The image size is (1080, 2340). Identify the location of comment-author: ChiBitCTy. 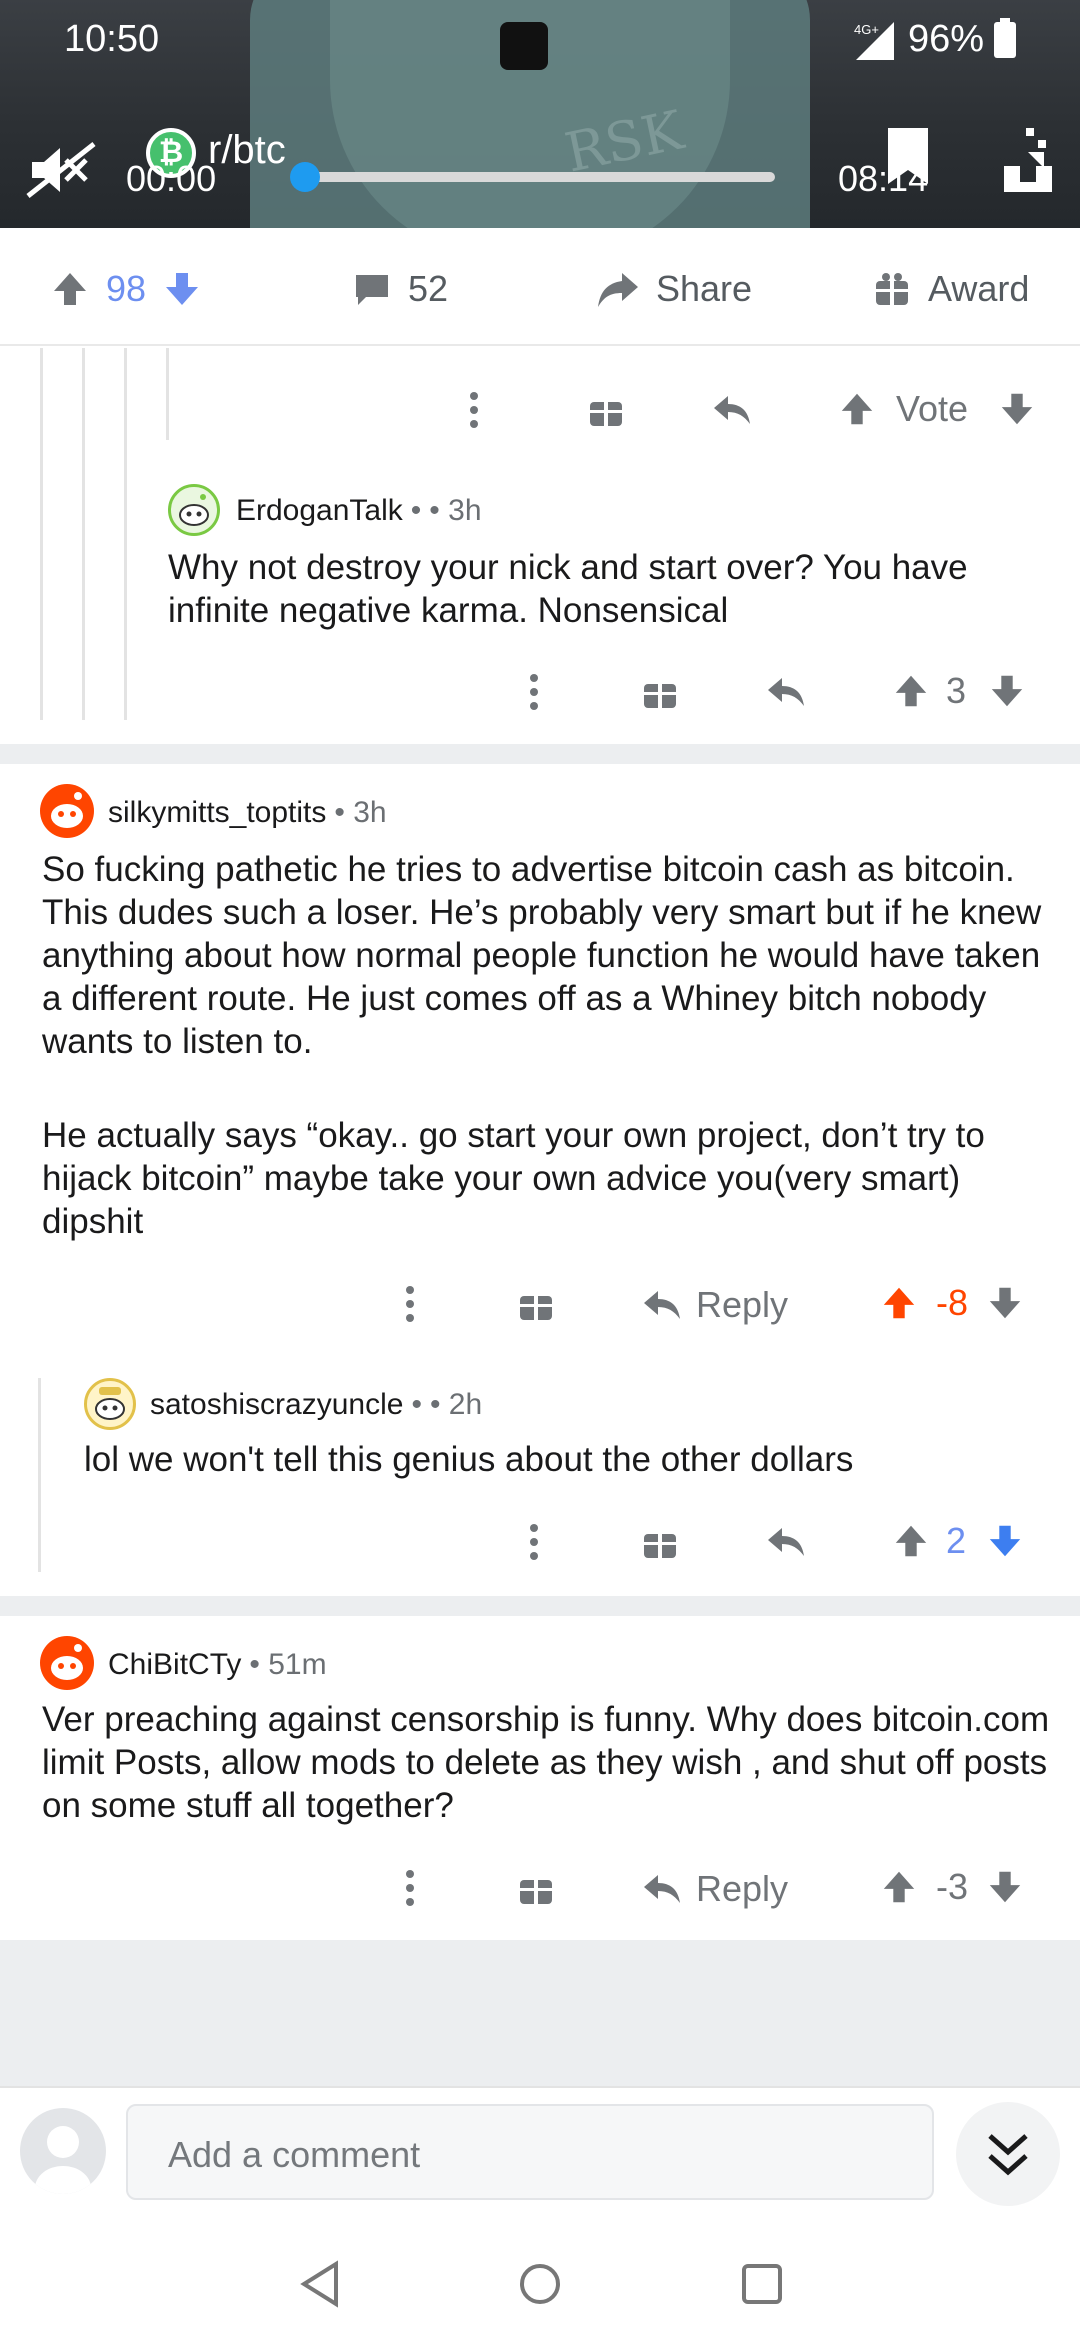
(174, 1665).